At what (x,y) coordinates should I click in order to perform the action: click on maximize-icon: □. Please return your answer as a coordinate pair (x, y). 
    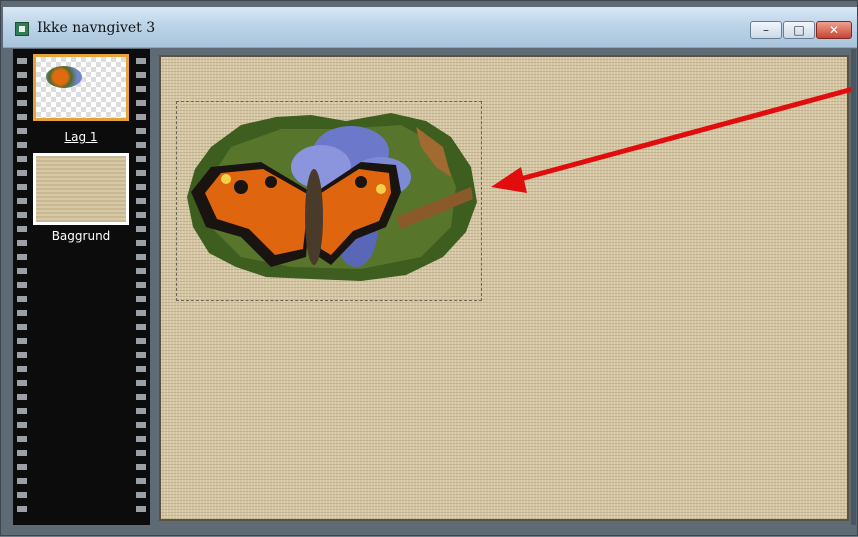
    Looking at the image, I should click on (799, 30).